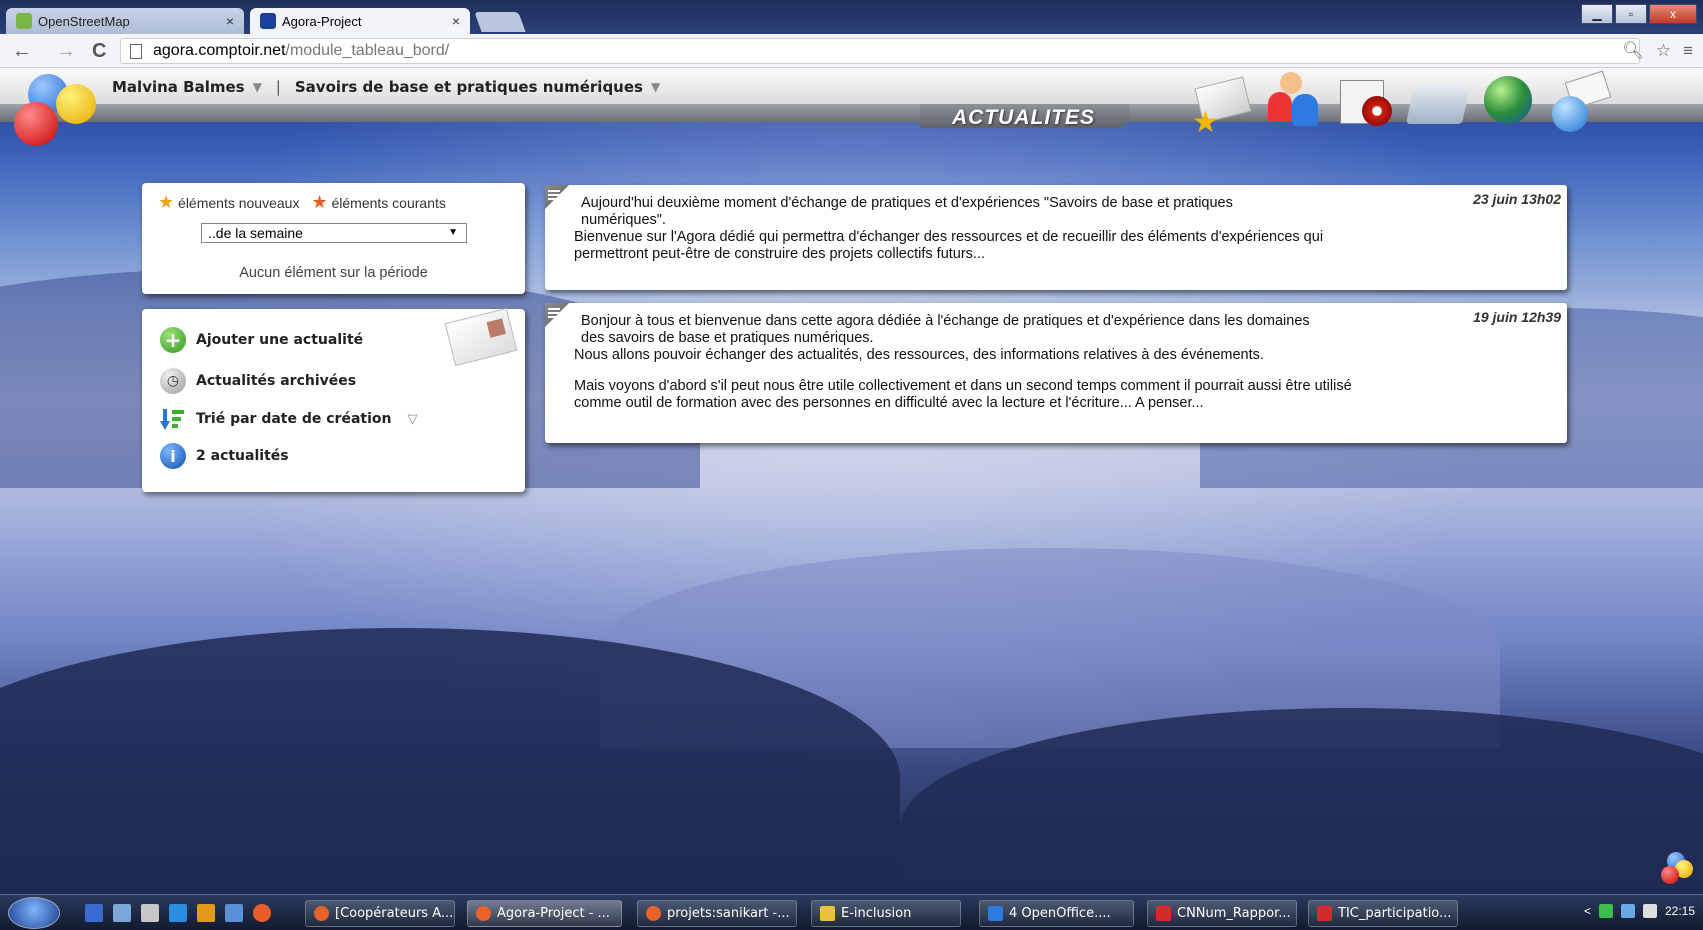 This screenshot has width=1703, height=930. Describe the element at coordinates (302, 202) in the screenshot. I see `legend: ★ éléments nouveaux ★ éléments courants` at that location.